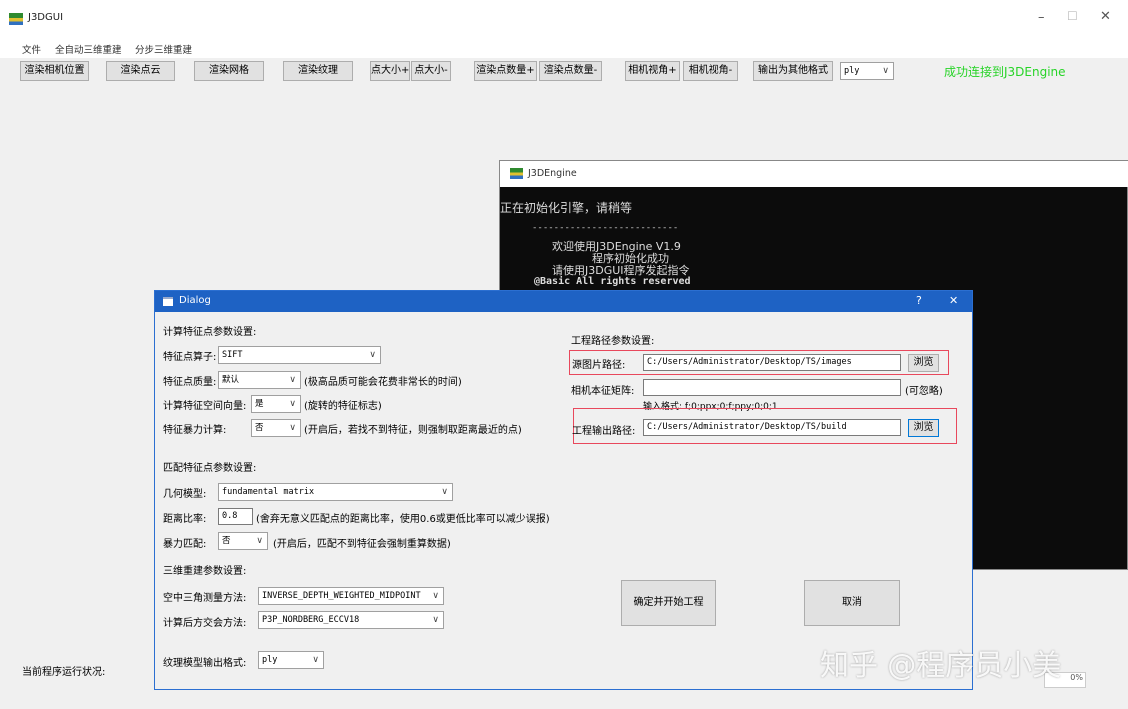 This screenshot has height=709, width=1128. Describe the element at coordinates (229, 71) in the screenshot. I see `render-mesh-button: 渲染网格` at that location.